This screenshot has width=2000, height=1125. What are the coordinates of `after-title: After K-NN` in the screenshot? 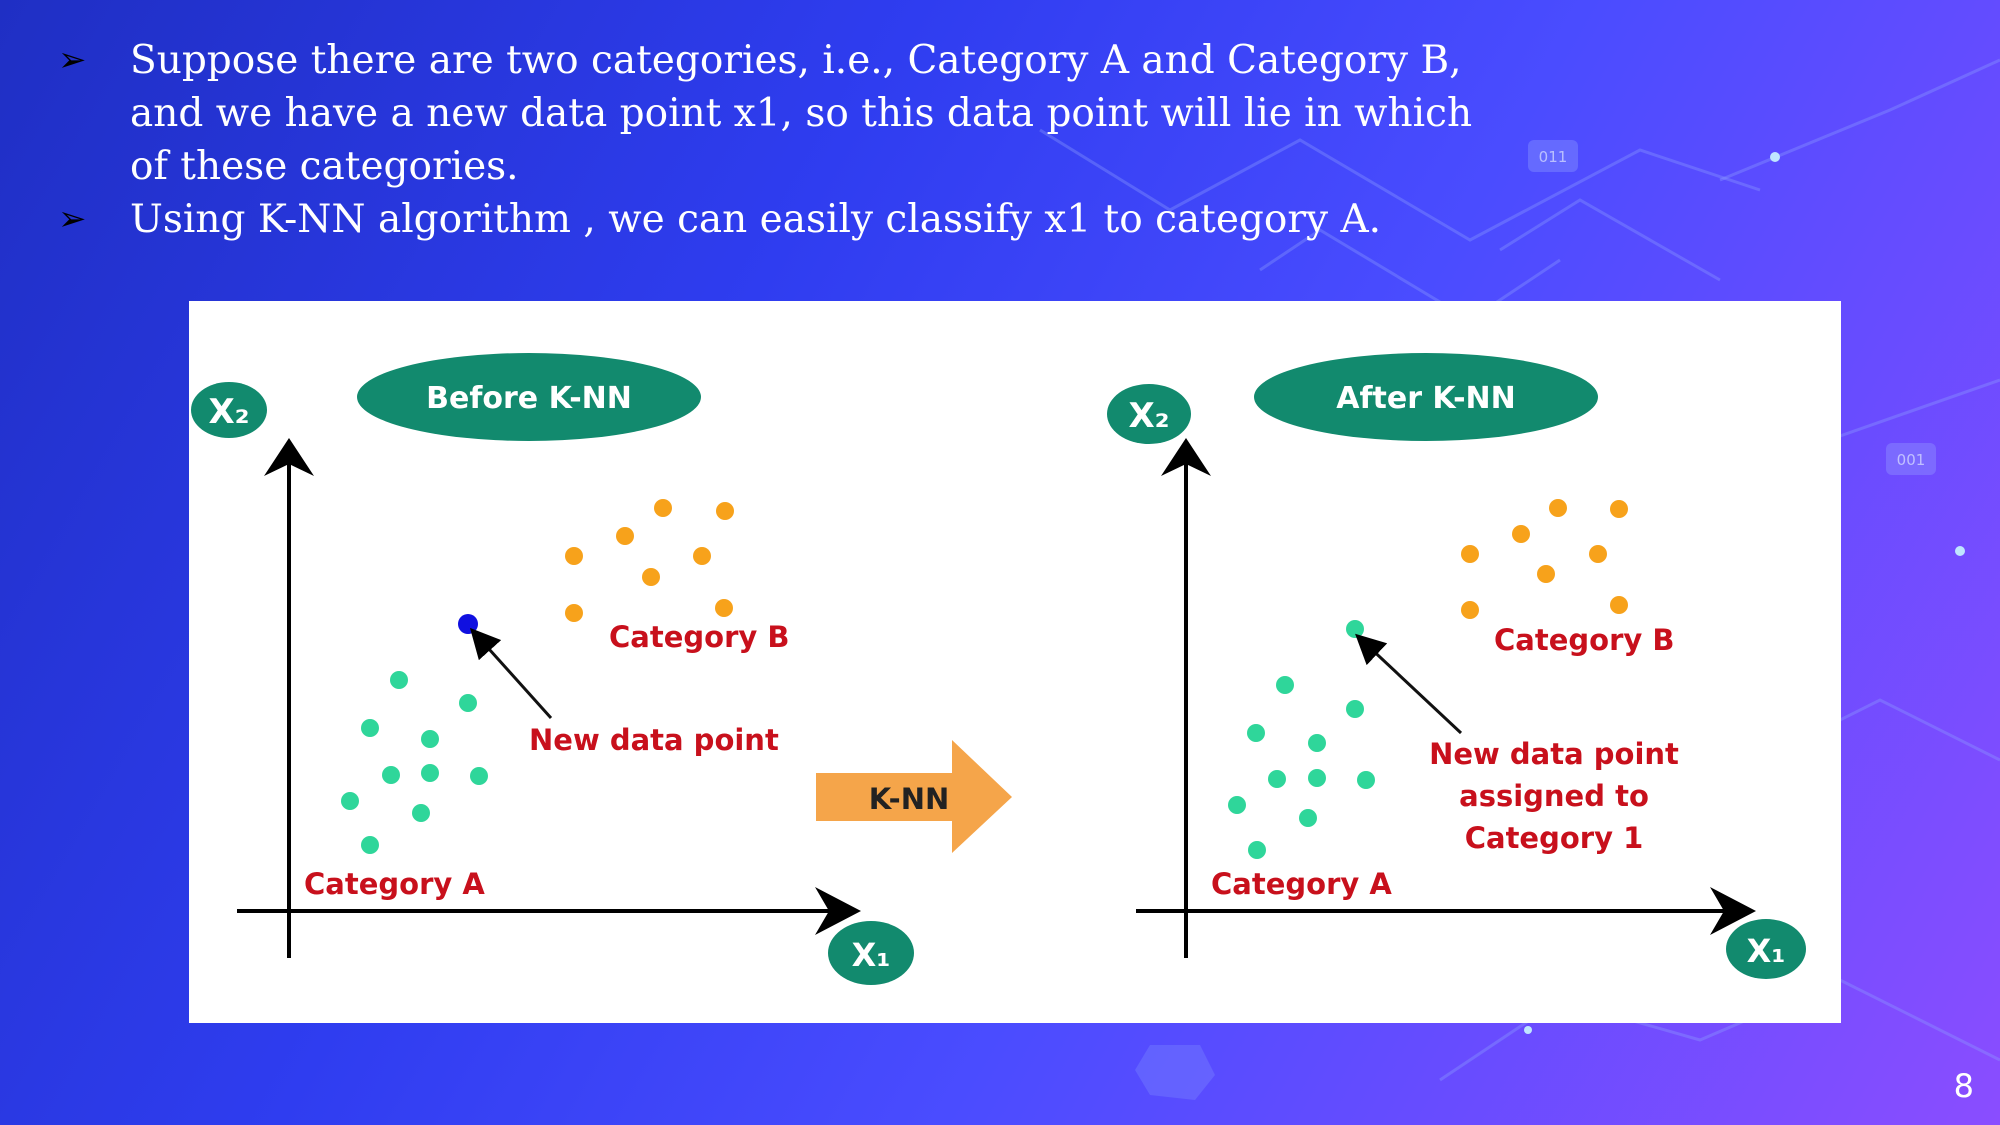 It's located at (1426, 398).